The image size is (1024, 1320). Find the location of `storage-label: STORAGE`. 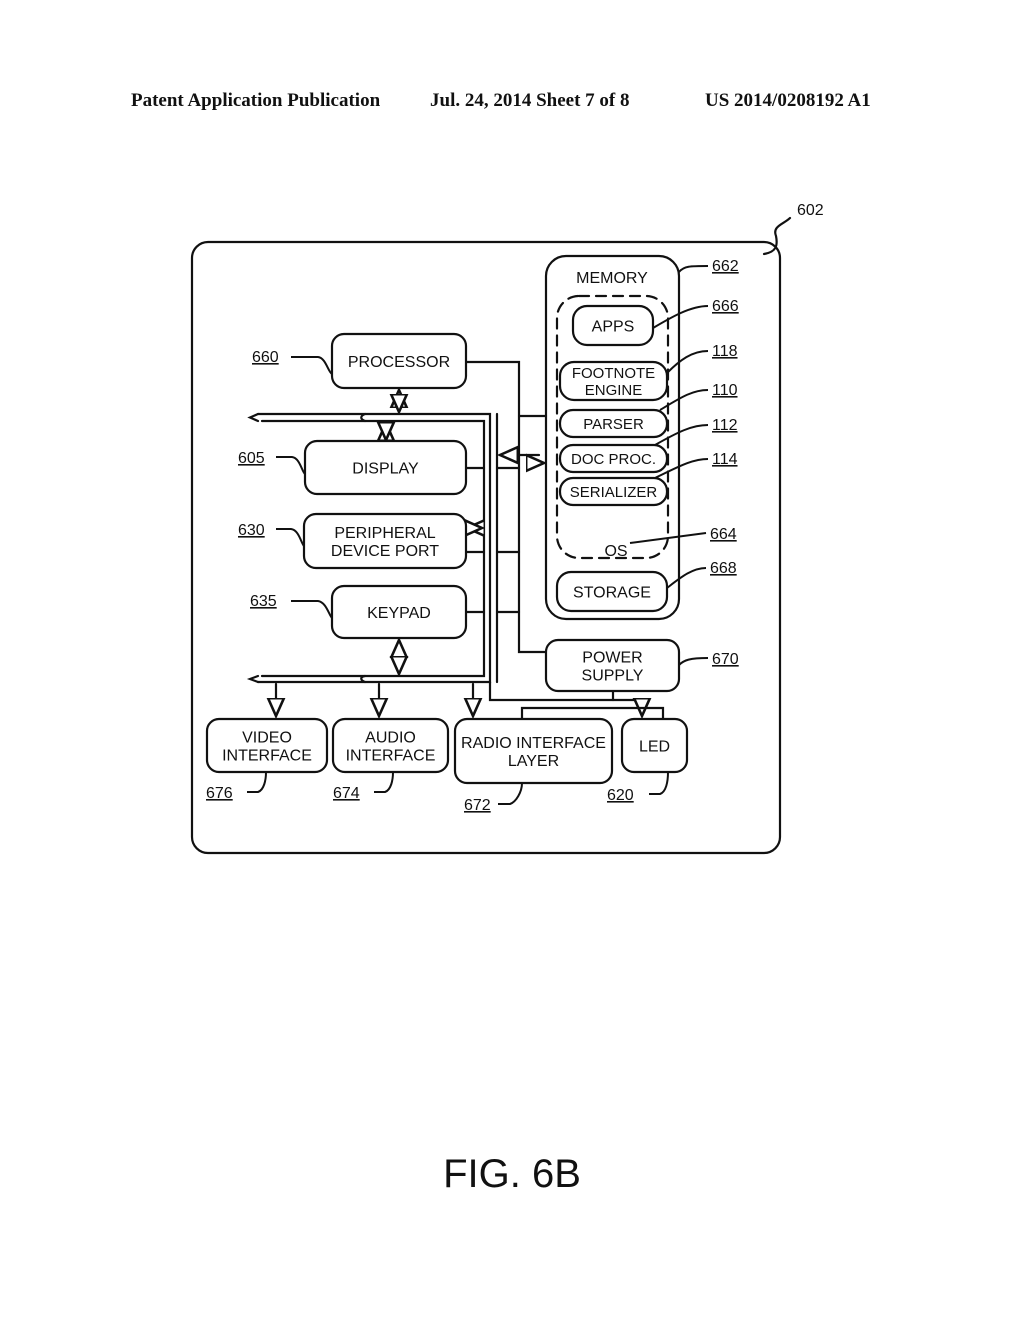

storage-label: STORAGE is located at coordinates (612, 592).